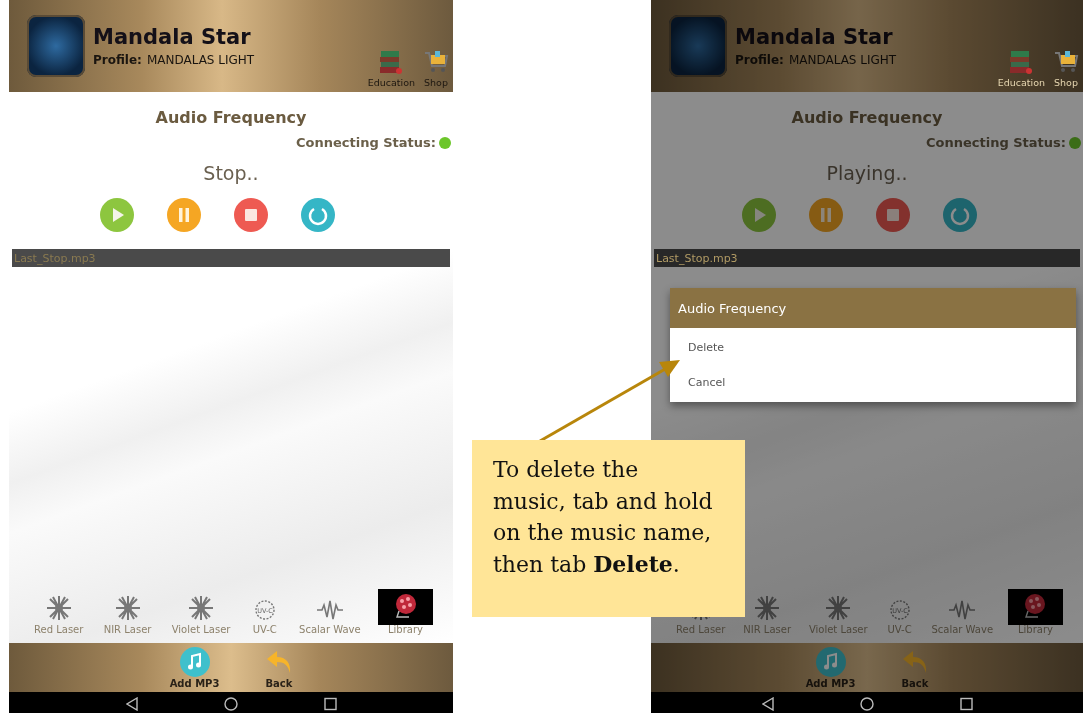  I want to click on mode-button: Library, so click(405, 613).